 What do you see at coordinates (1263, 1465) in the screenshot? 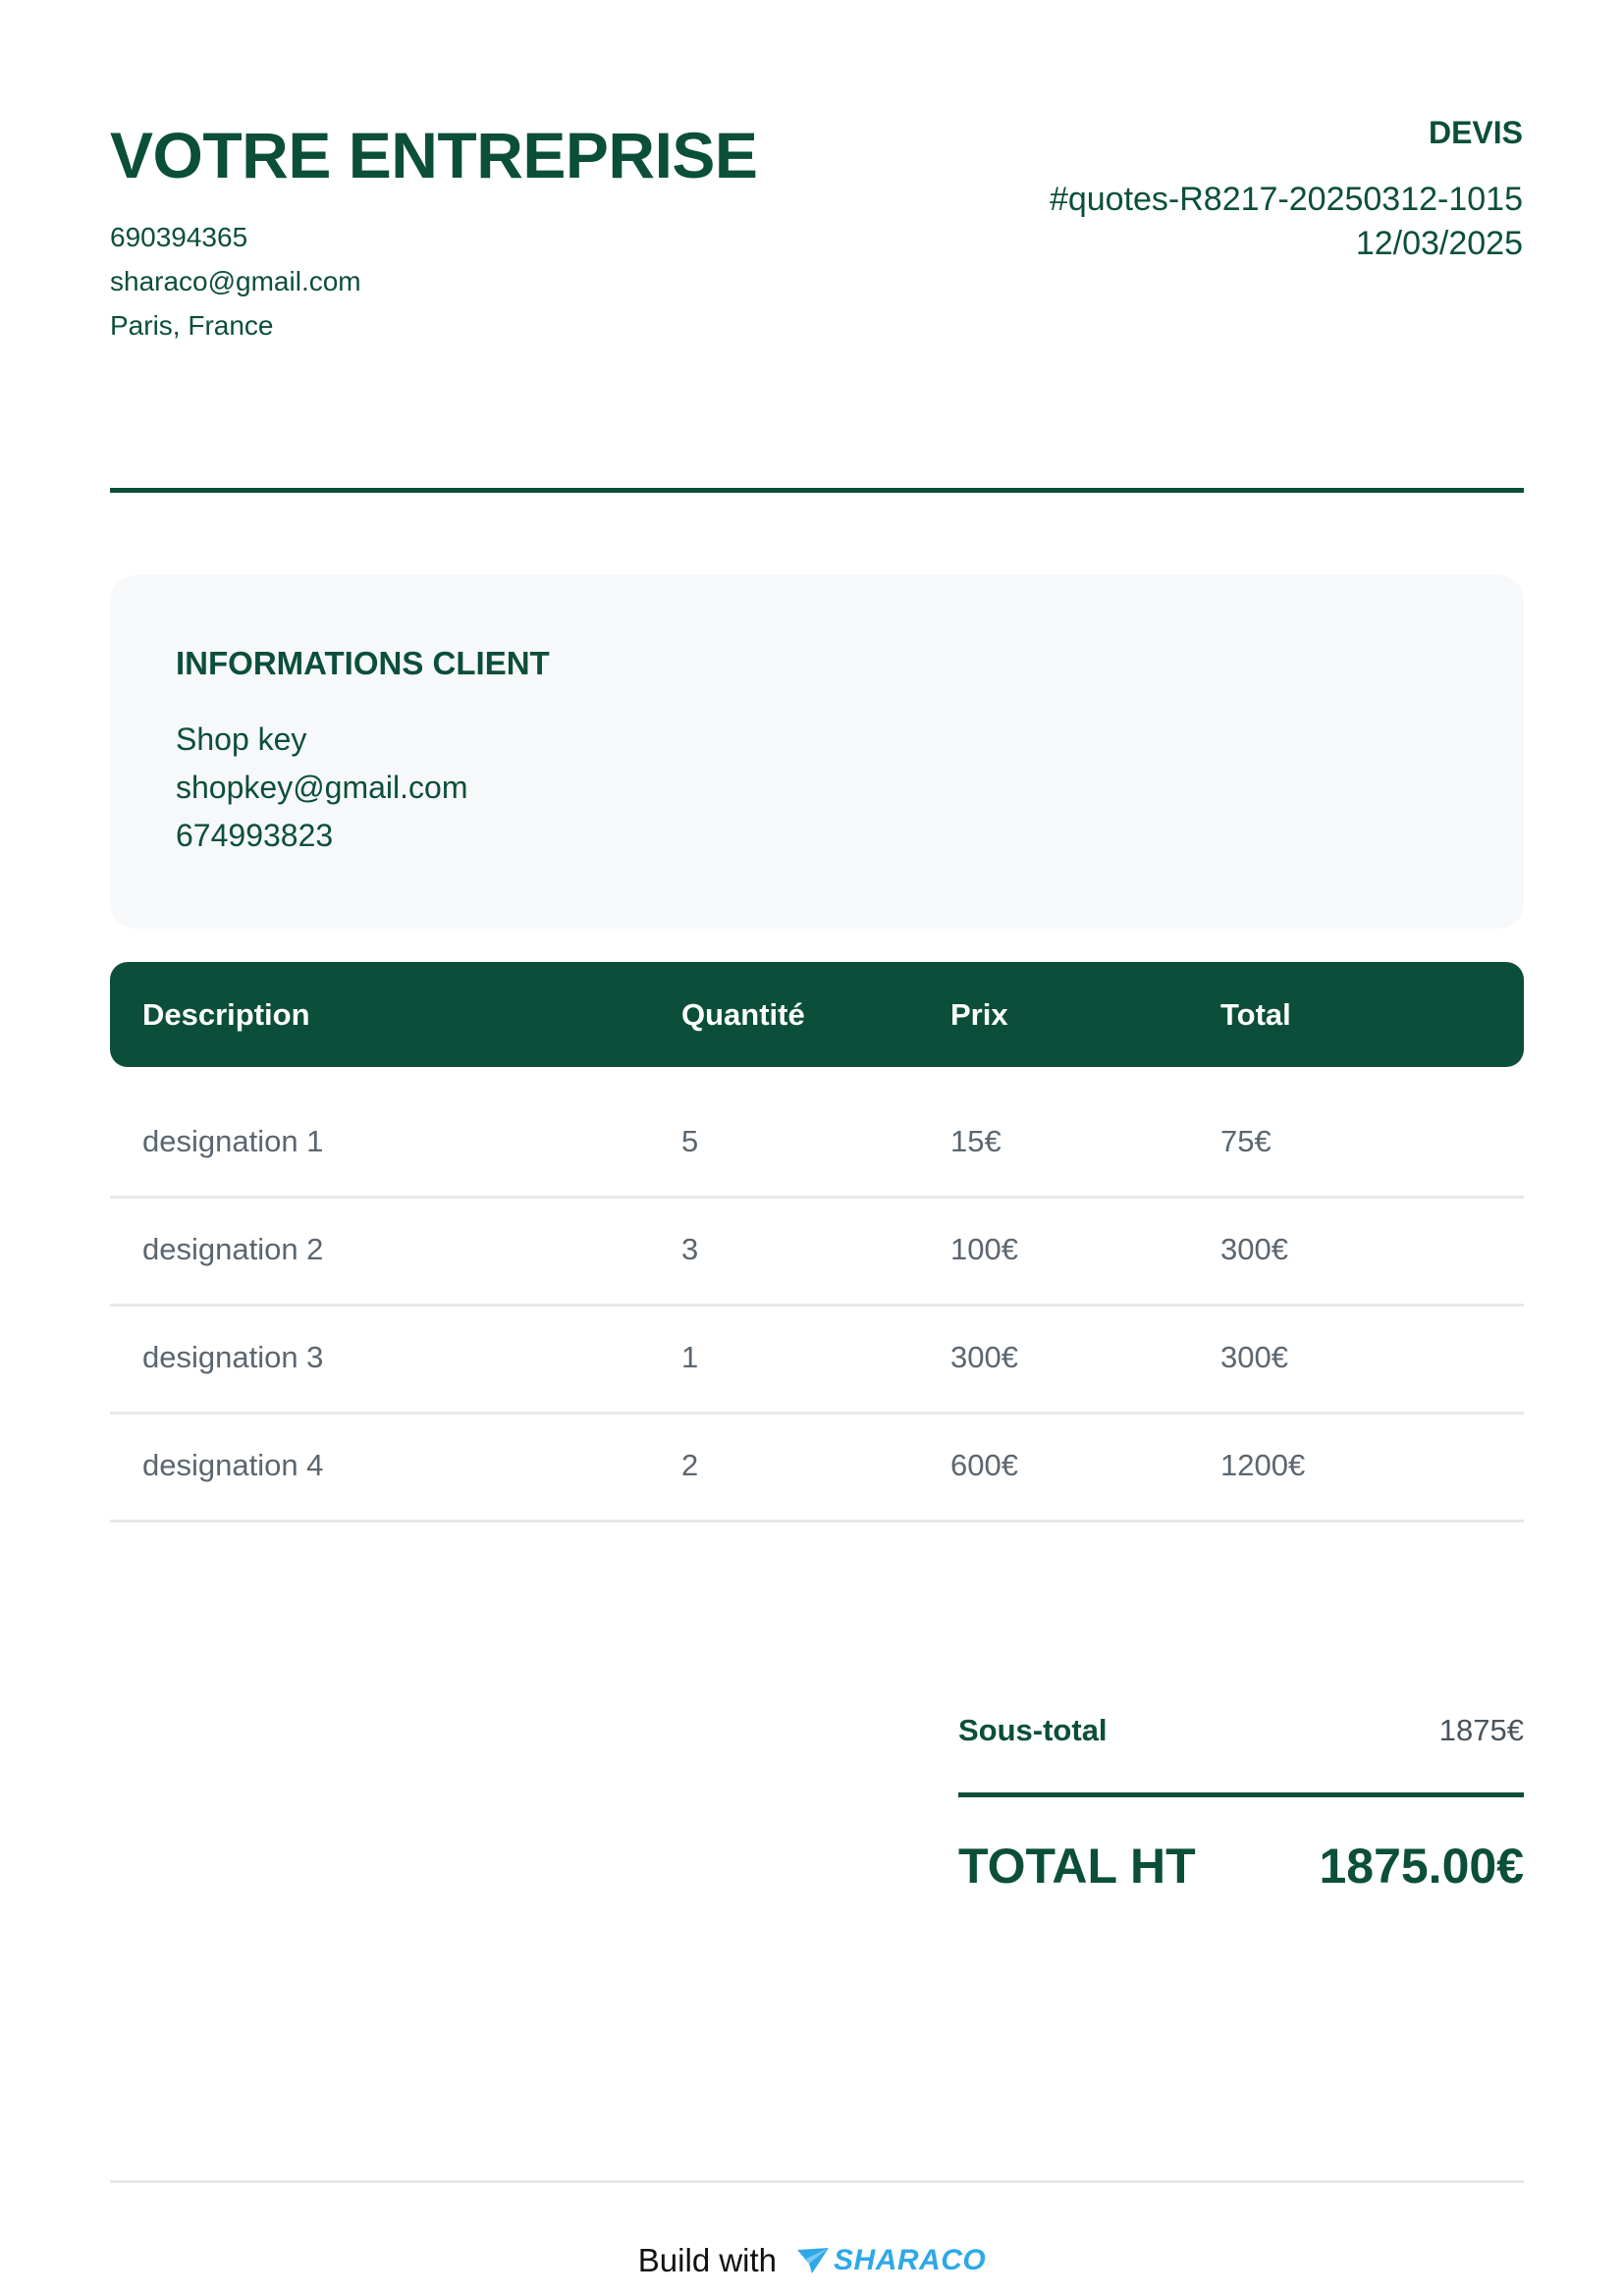
I see `row-total: 1200€` at bounding box center [1263, 1465].